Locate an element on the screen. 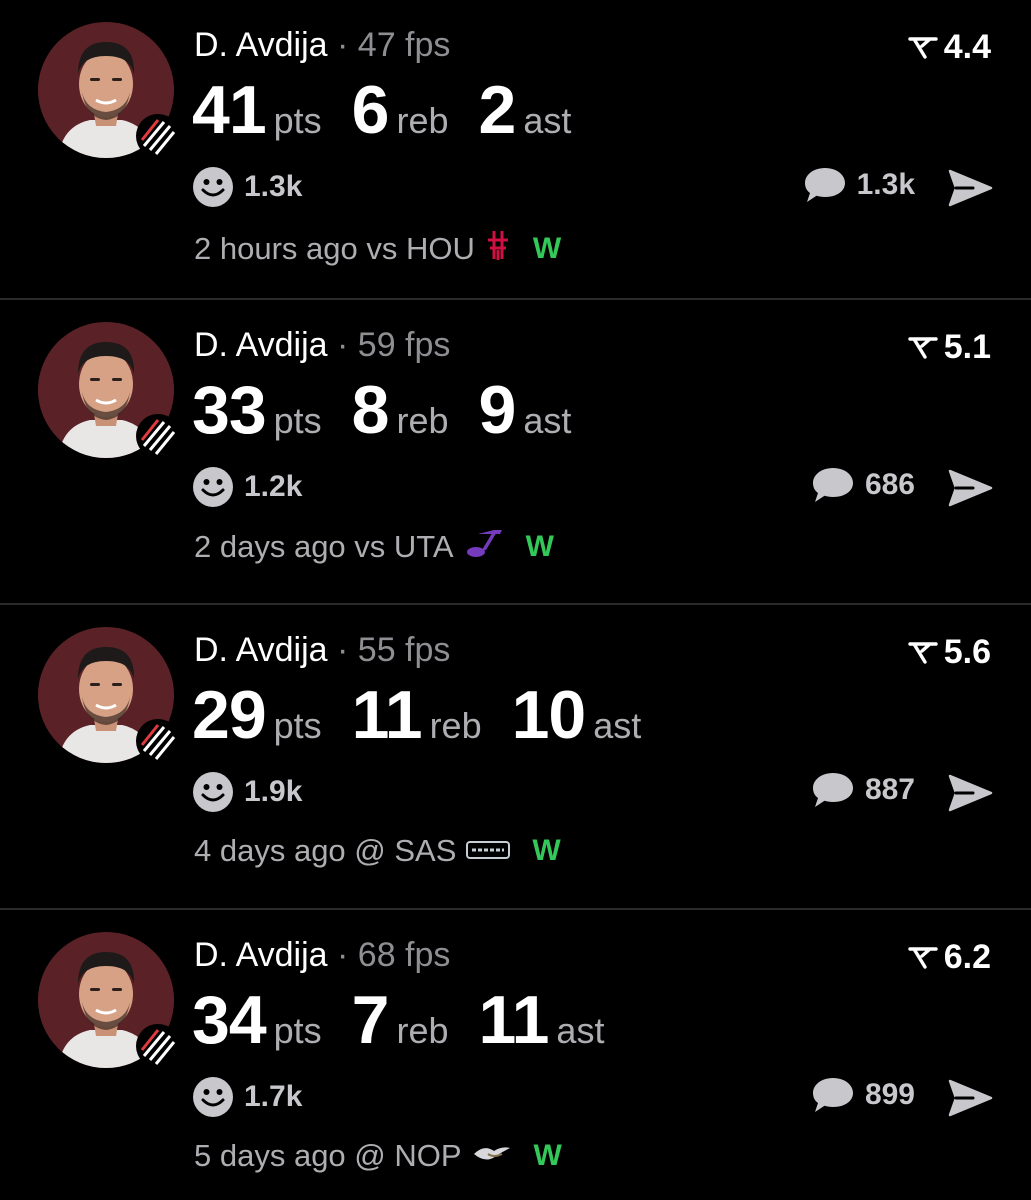 The image size is (1031, 1200). stat-pts: 29 pts is located at coordinates (257, 715).